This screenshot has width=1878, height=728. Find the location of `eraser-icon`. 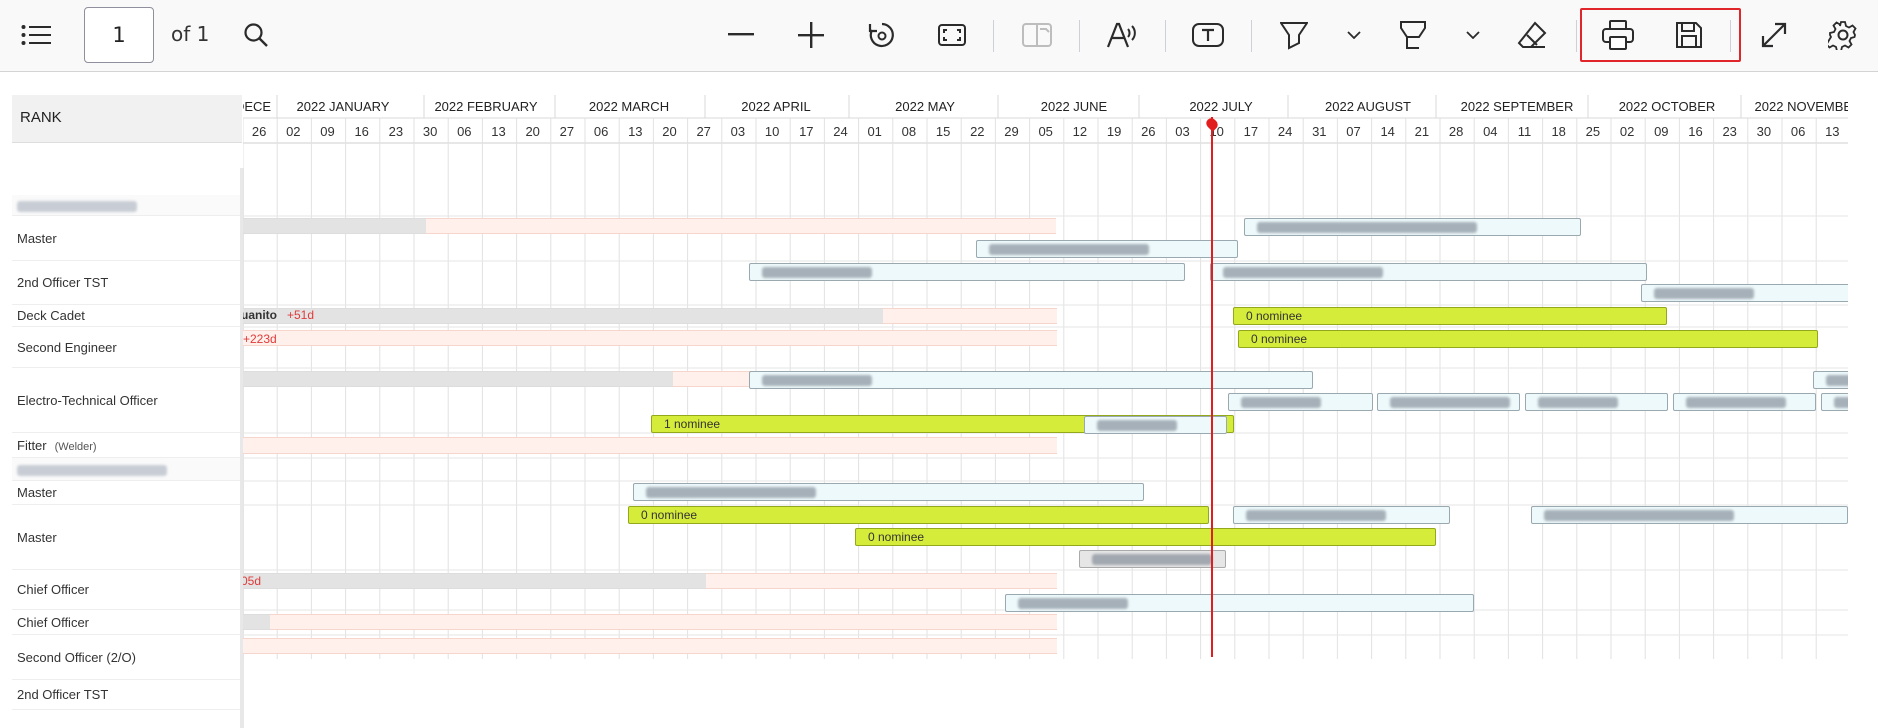

eraser-icon is located at coordinates (1532, 35).